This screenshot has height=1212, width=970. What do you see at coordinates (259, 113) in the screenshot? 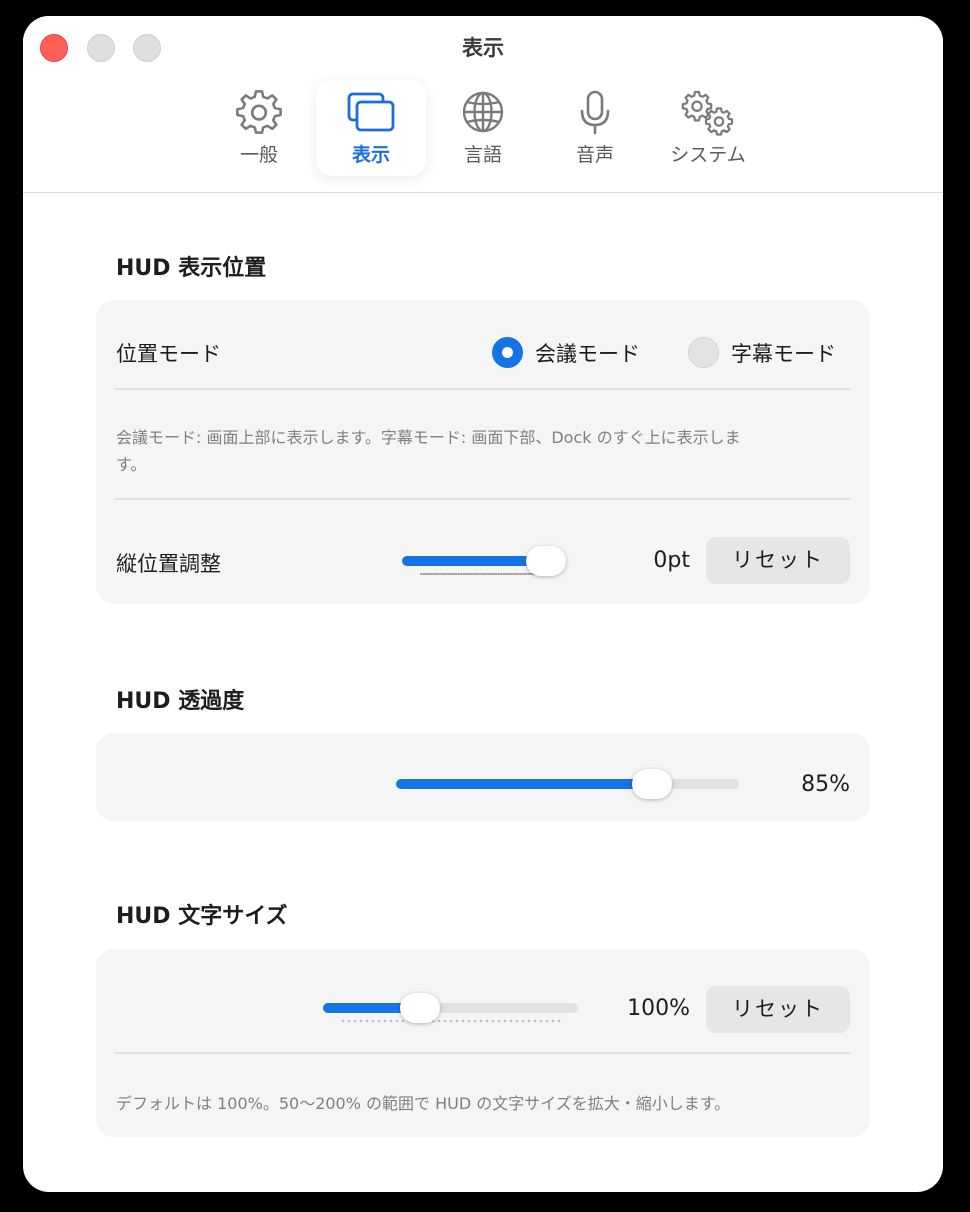
I see `gear-icon` at bounding box center [259, 113].